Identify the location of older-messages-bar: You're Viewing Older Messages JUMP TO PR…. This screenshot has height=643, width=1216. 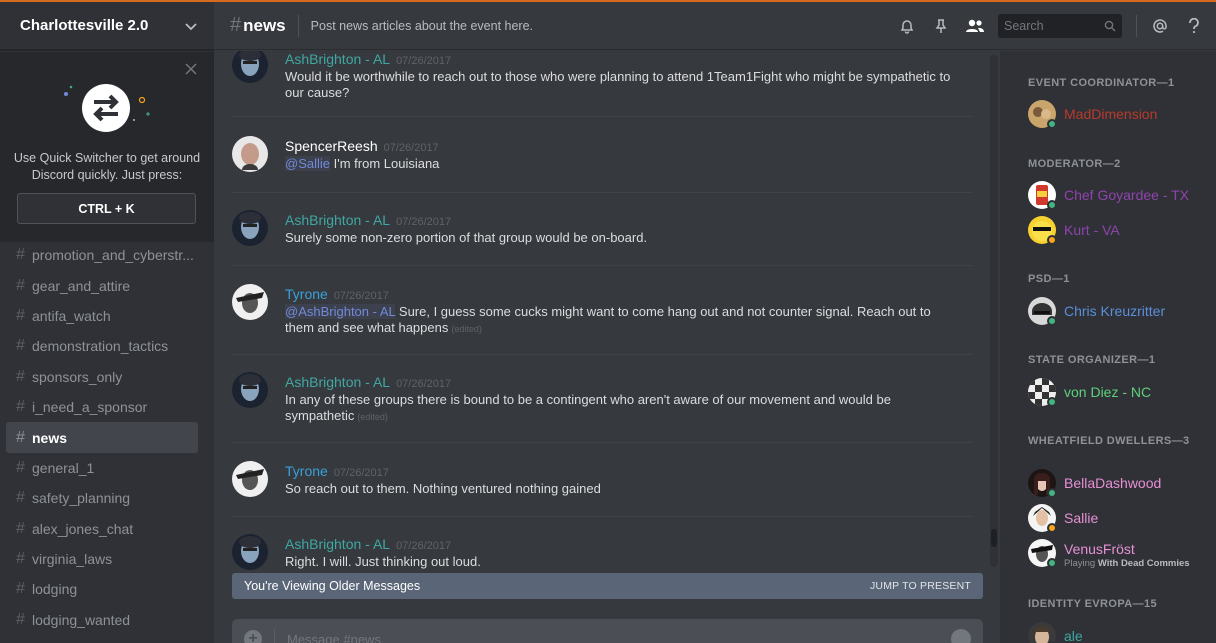
(607, 586).